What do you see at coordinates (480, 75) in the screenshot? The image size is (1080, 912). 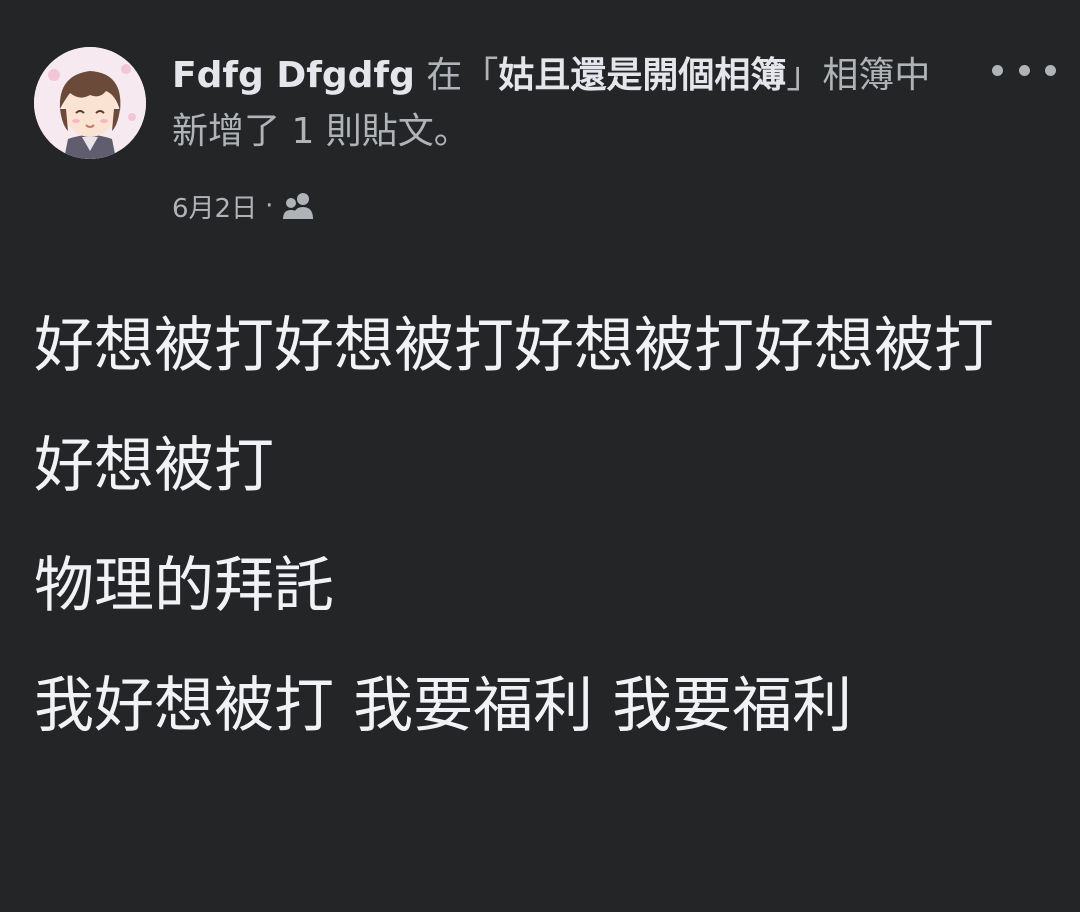 I see `quote-open-text: 「` at bounding box center [480, 75].